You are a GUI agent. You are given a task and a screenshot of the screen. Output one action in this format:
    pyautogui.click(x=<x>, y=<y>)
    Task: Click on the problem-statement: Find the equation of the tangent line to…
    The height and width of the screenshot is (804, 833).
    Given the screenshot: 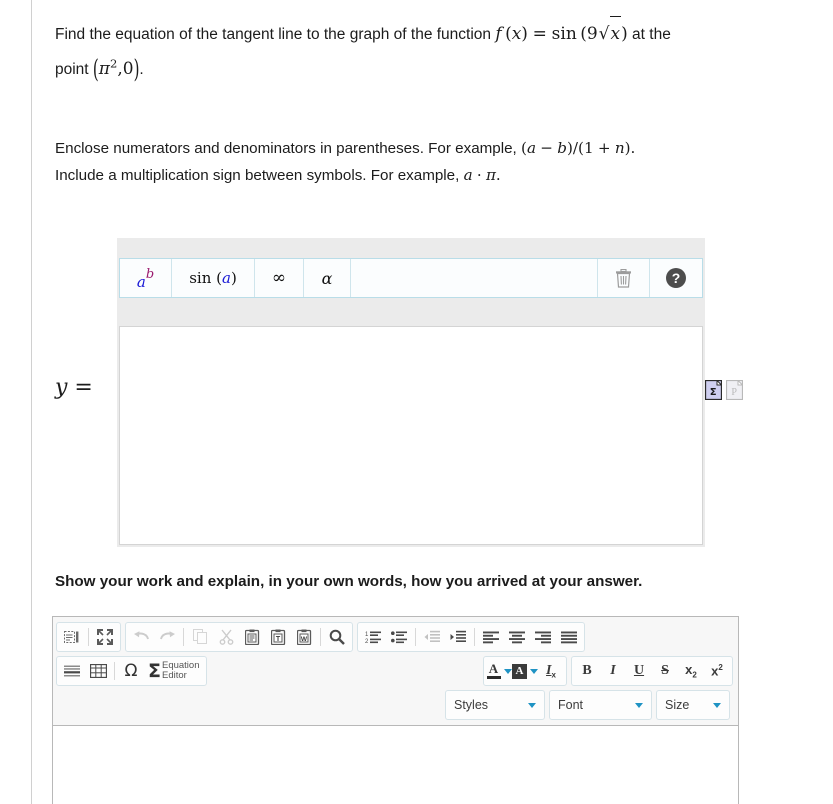 What is the action you would take?
    pyautogui.click(x=444, y=51)
    